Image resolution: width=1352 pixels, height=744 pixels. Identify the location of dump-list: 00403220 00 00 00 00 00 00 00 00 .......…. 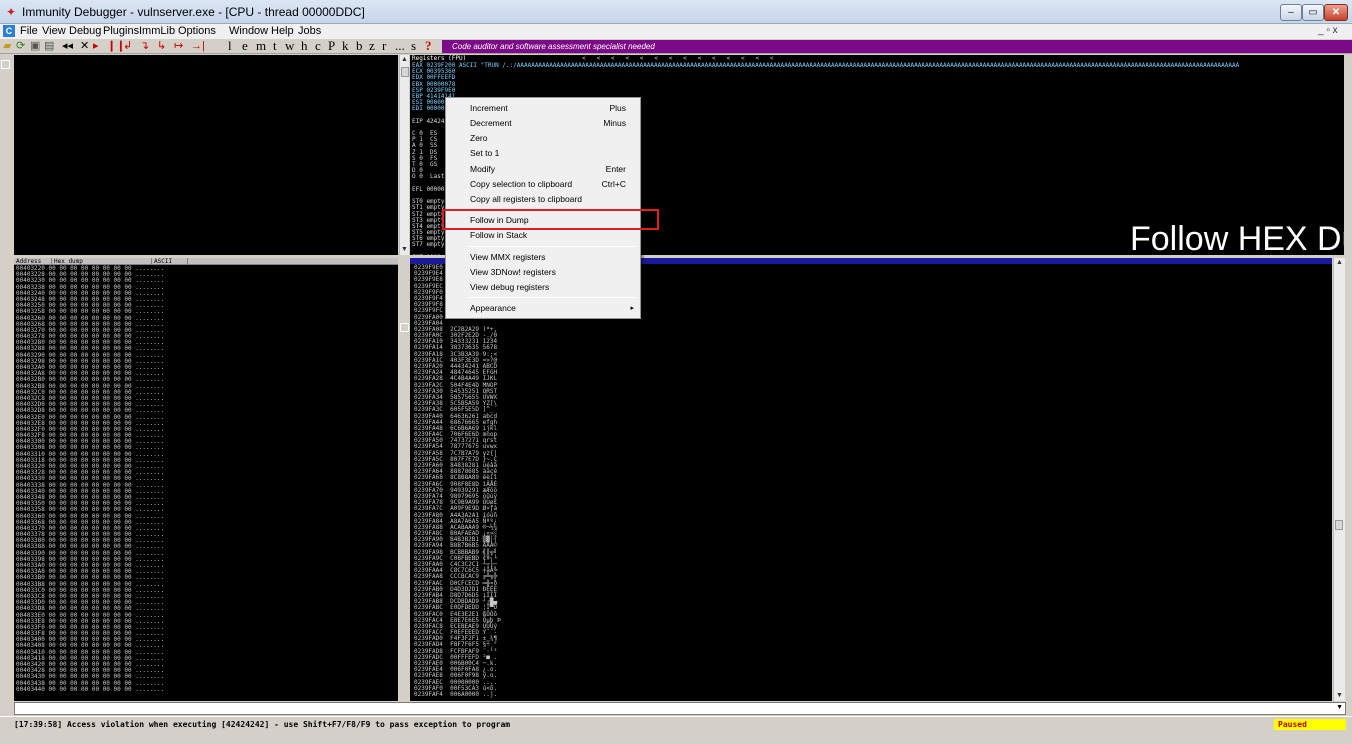
(90, 479).